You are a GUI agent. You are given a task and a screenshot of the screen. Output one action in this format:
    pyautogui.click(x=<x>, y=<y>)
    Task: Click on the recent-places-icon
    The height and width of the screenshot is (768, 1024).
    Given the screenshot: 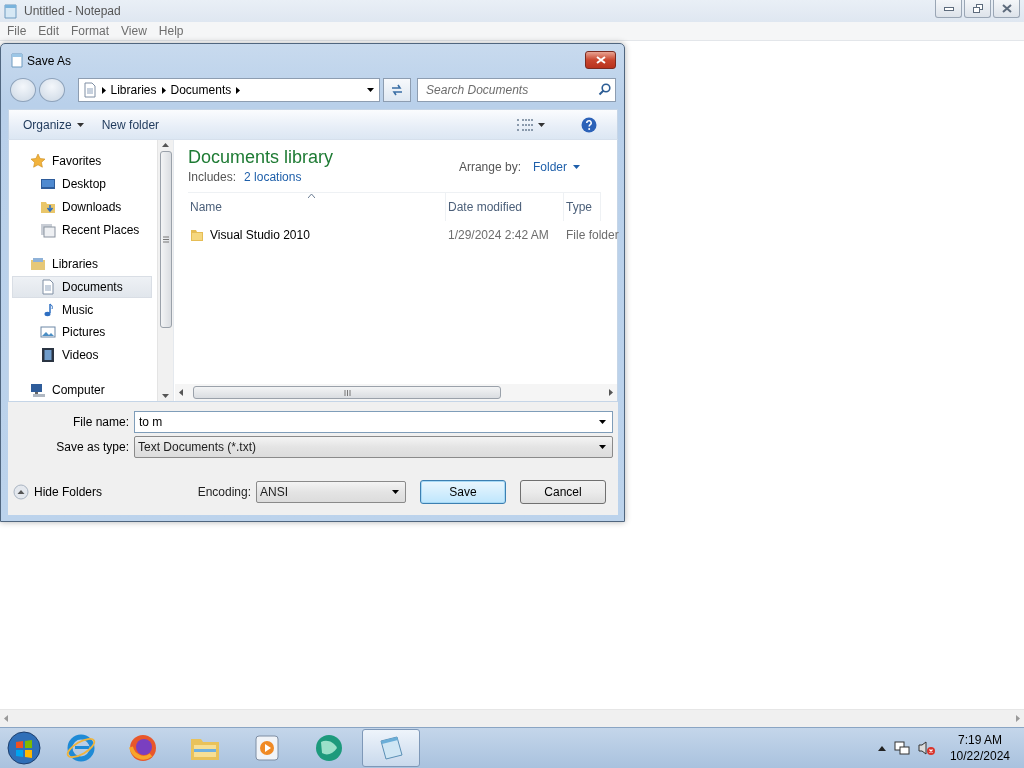 What is the action you would take?
    pyautogui.click(x=48, y=229)
    